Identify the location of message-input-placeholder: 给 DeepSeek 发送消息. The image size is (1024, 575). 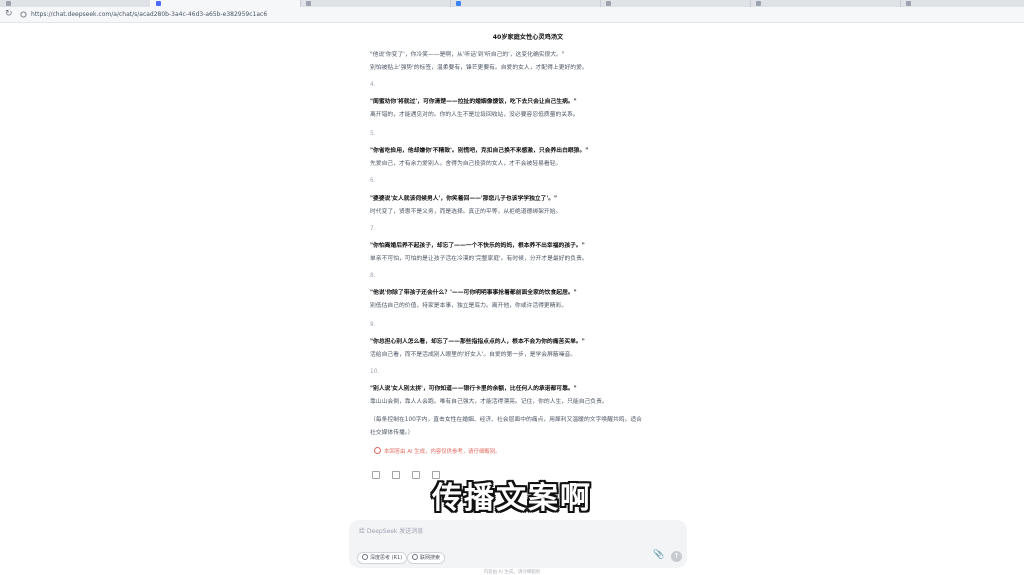
(391, 530).